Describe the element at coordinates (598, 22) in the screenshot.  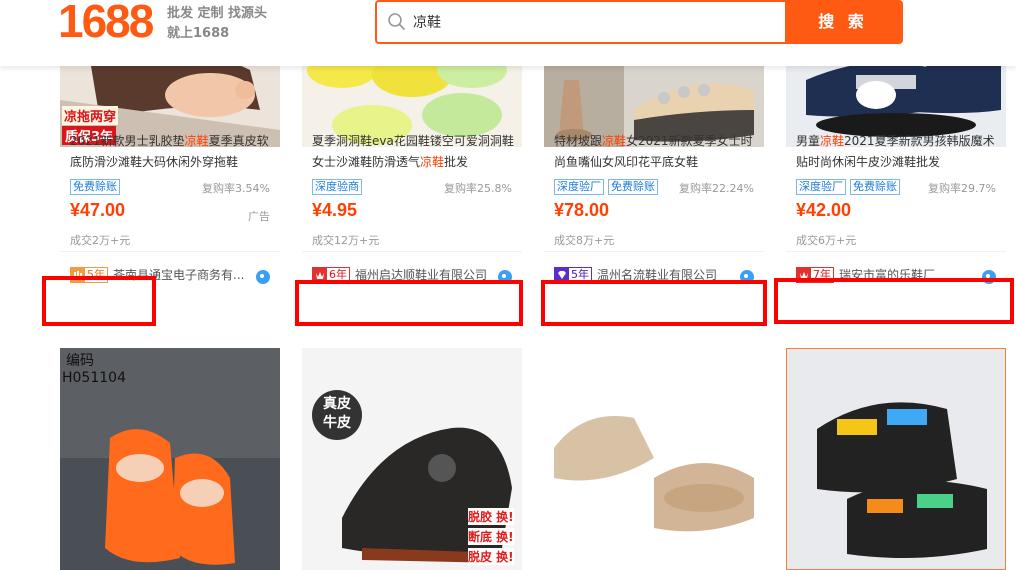
I see `search-input` at that location.